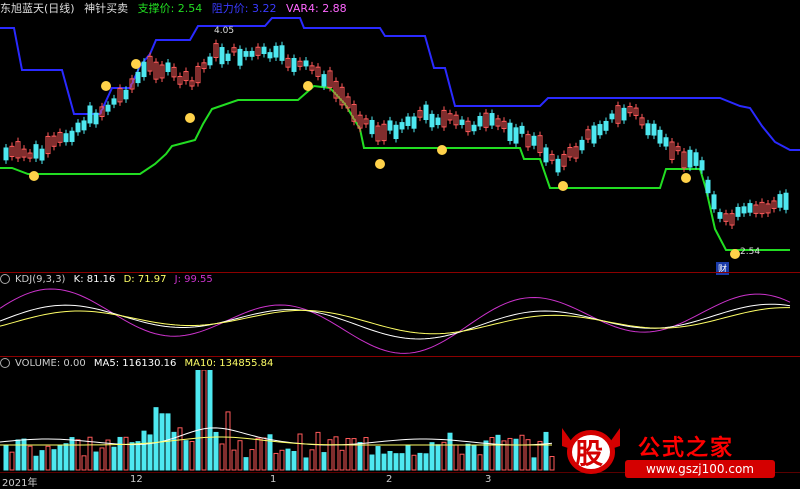 Image resolution: width=800 pixels, height=489 pixels. I want to click on time-axis-label: 3, so click(488, 479).